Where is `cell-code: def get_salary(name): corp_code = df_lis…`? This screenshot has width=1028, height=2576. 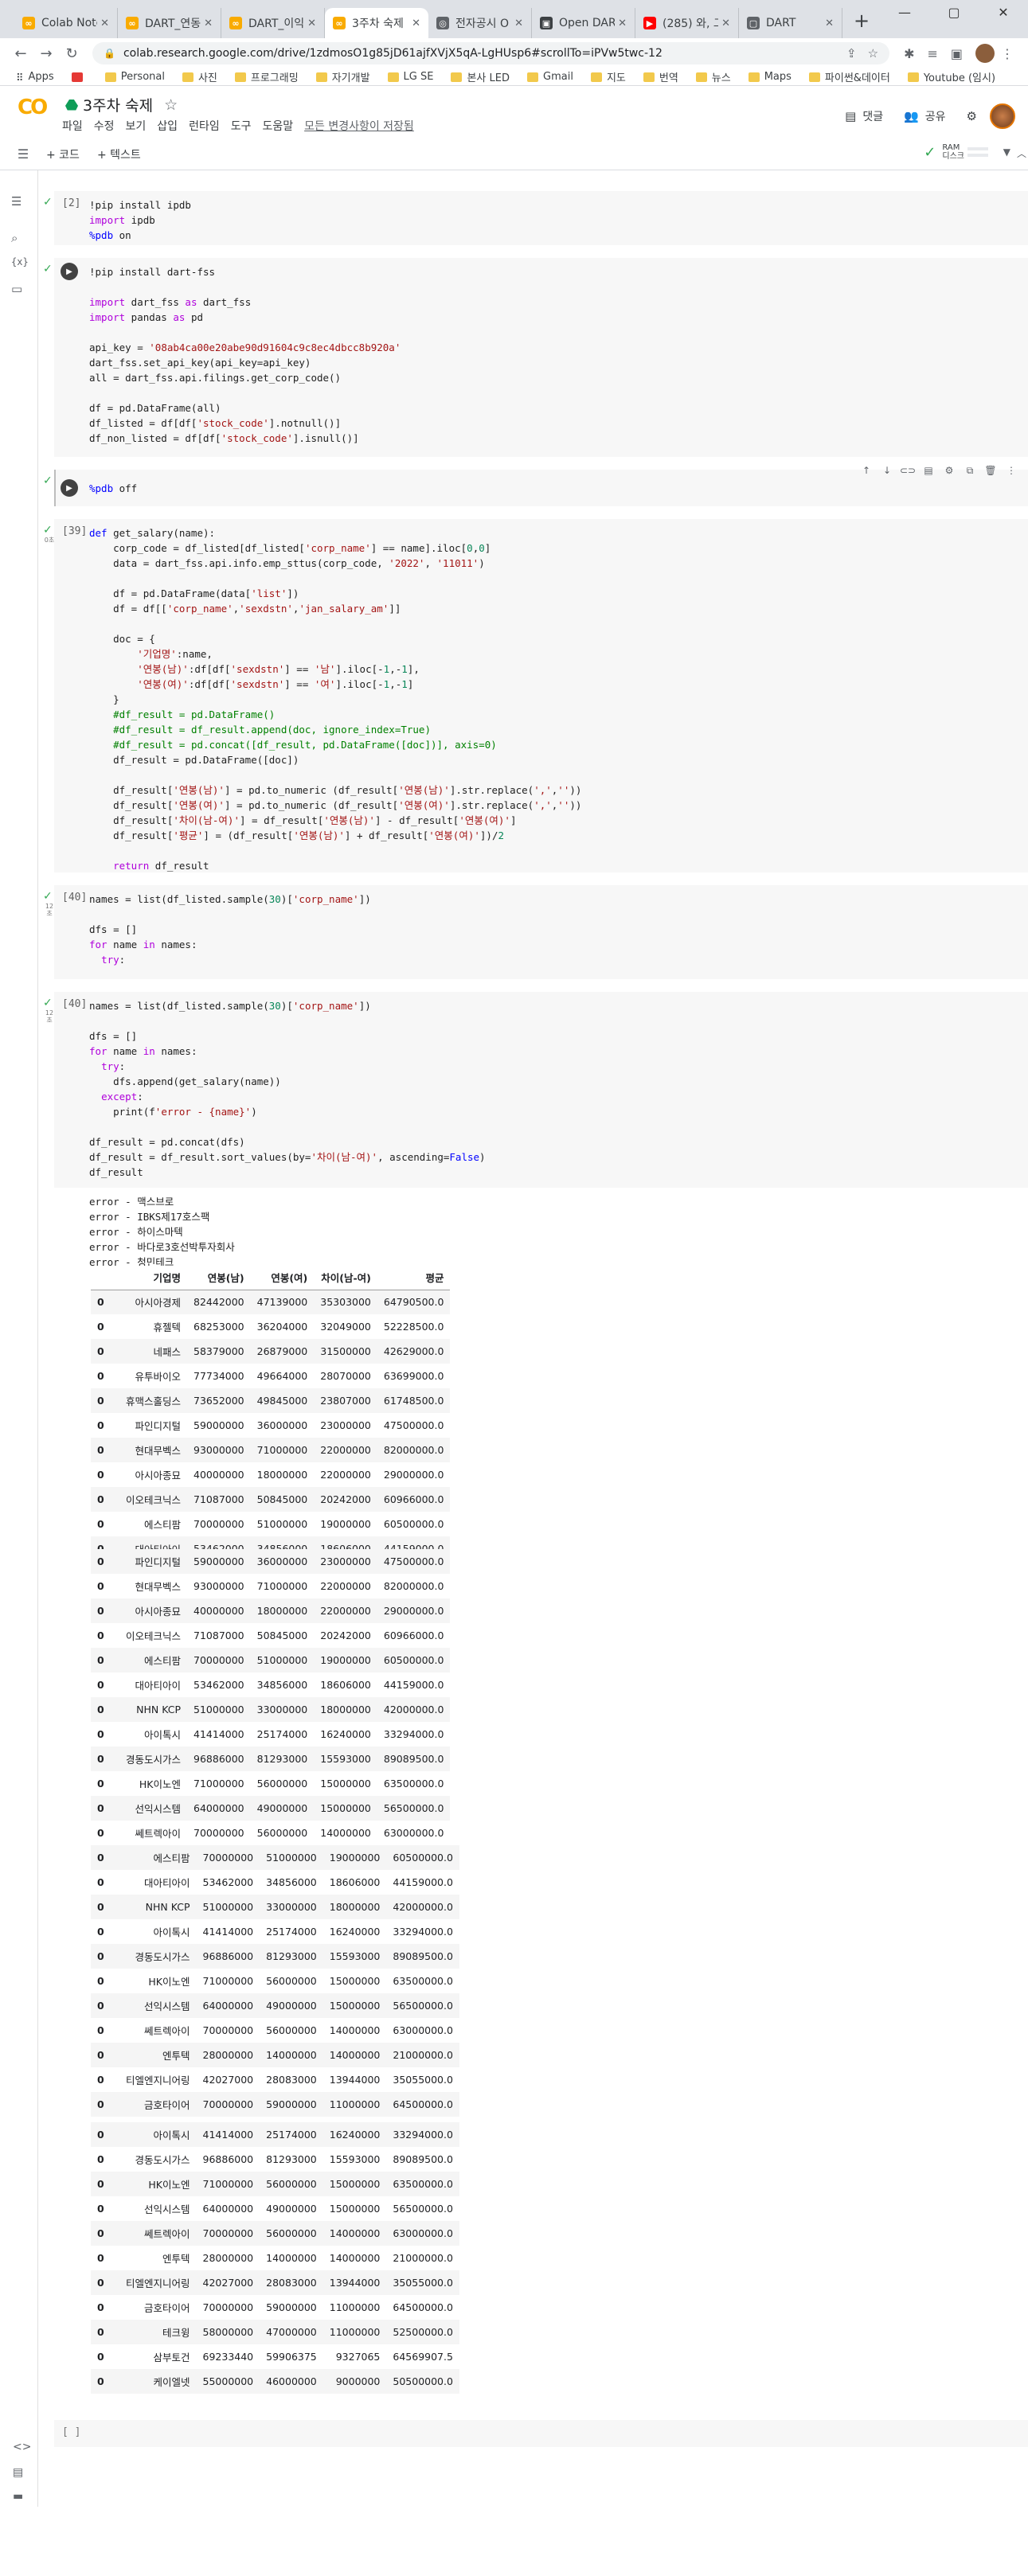 cell-code: def get_salary(name): corp_code = df_lis… is located at coordinates (335, 699).